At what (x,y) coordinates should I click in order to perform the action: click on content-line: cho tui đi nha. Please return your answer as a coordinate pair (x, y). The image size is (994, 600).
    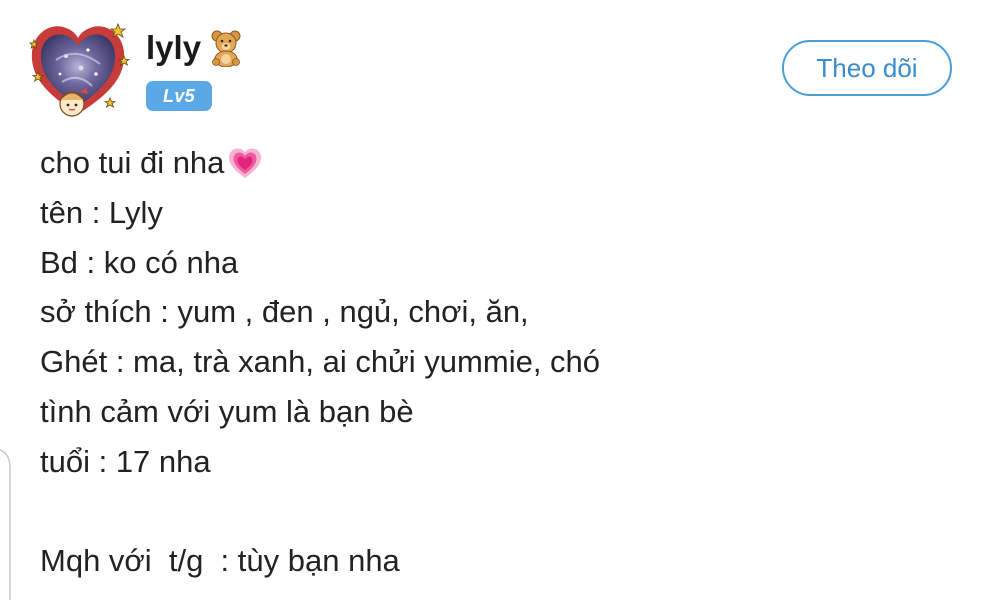
    Looking at the image, I should click on (490, 163).